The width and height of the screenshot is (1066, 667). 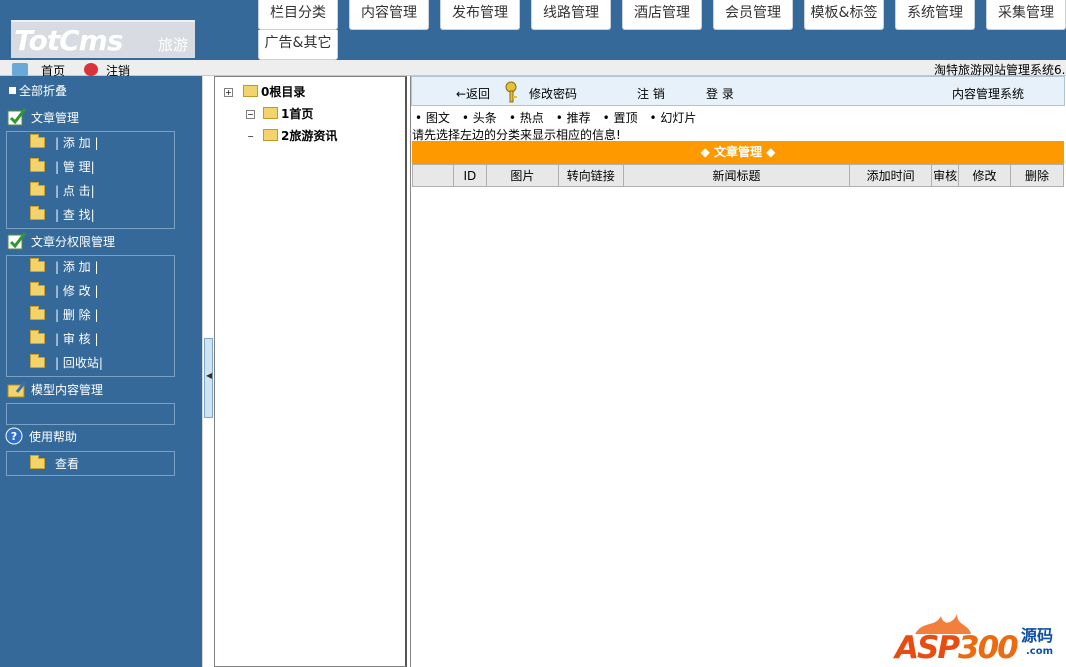 What do you see at coordinates (844, 15) in the screenshot?
I see `tab-templates: 模板&标签` at bounding box center [844, 15].